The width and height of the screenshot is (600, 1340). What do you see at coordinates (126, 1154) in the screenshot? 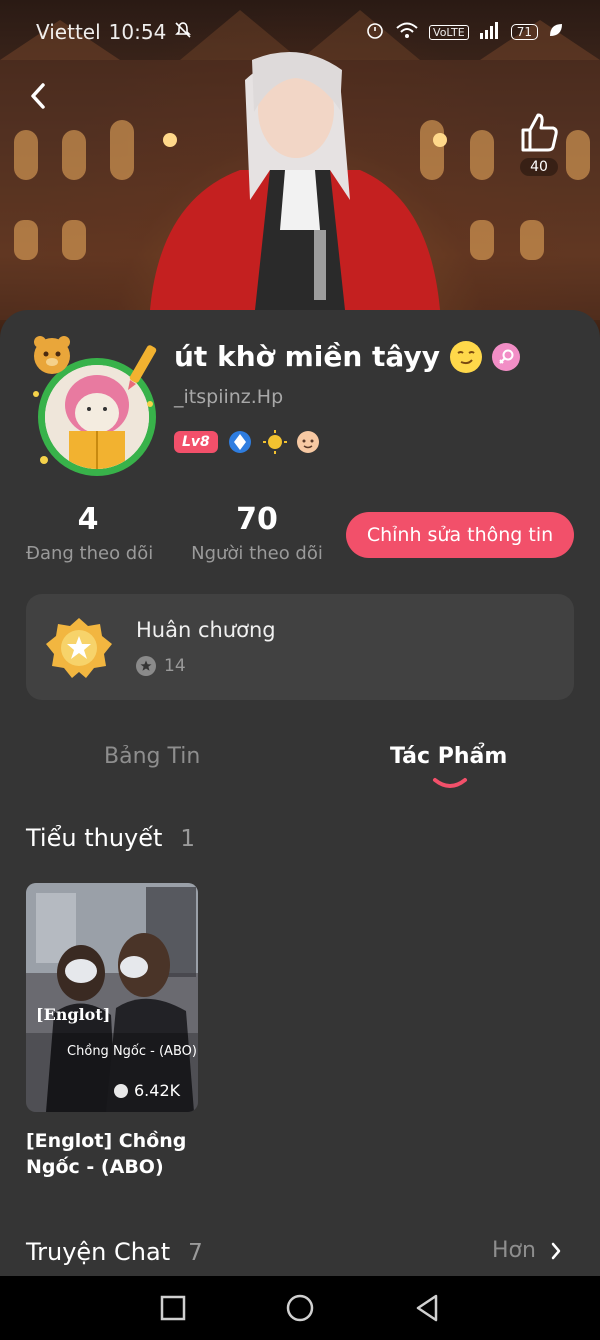
I see `novel-title: [Englot] Chồng Ngốc - (ABO)` at bounding box center [126, 1154].